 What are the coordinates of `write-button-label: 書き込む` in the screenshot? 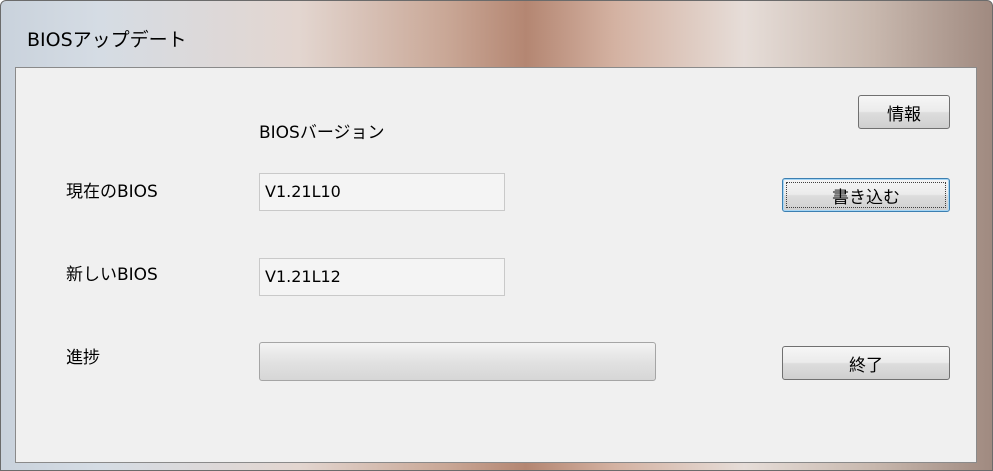 It's located at (866, 197).